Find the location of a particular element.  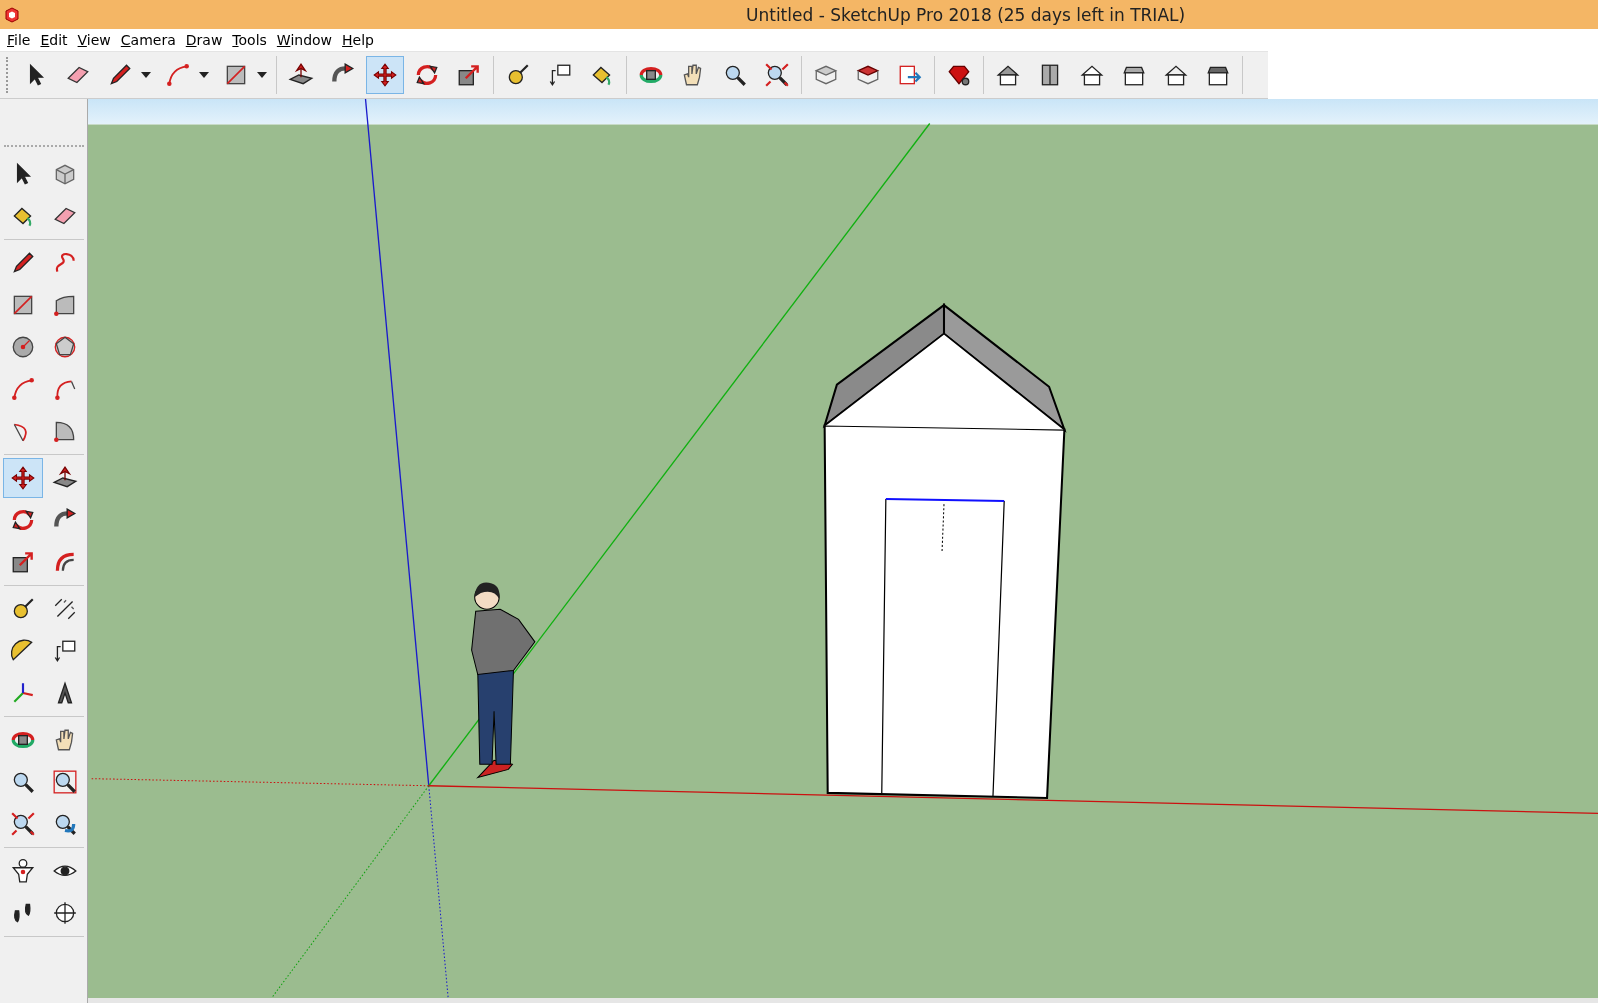

menu-item: View is located at coordinates (94, 40).